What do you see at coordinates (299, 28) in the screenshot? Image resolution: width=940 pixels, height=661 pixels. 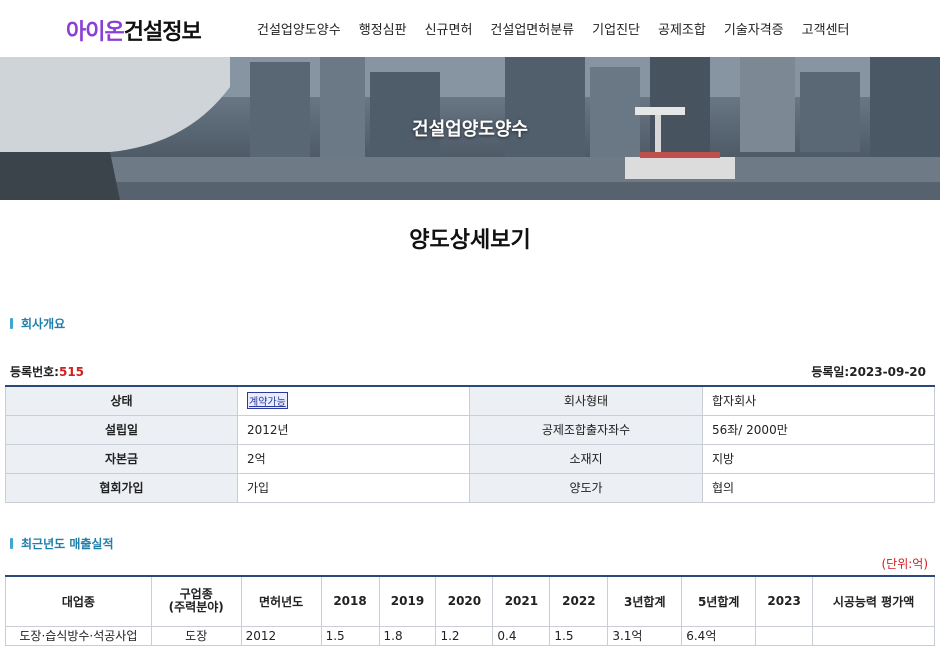 I see `nav-transfer: 건설업양도양수` at bounding box center [299, 28].